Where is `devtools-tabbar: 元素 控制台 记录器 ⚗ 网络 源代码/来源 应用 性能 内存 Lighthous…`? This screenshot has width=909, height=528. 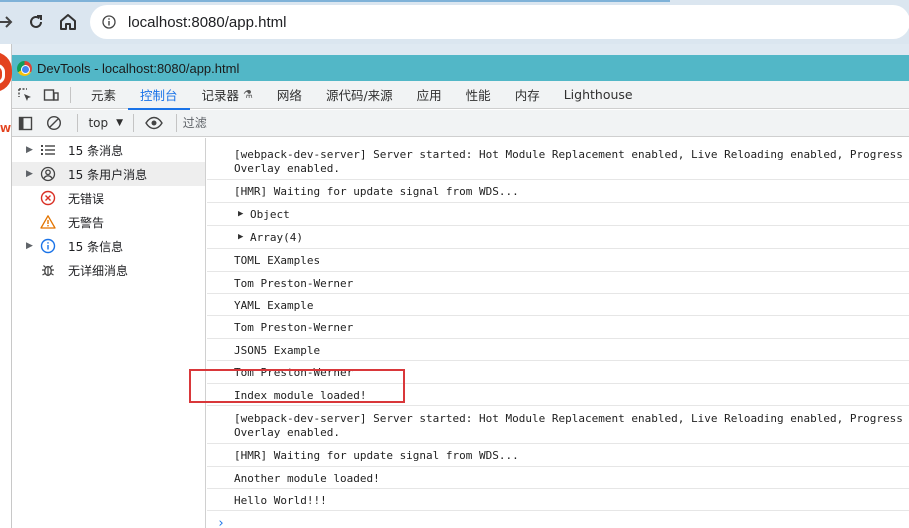
devtools-tabbar: 元素 控制台 记录器 ⚗ 网络 源代码/来源 应用 性能 内存 Lighthous… is located at coordinates (460, 95).